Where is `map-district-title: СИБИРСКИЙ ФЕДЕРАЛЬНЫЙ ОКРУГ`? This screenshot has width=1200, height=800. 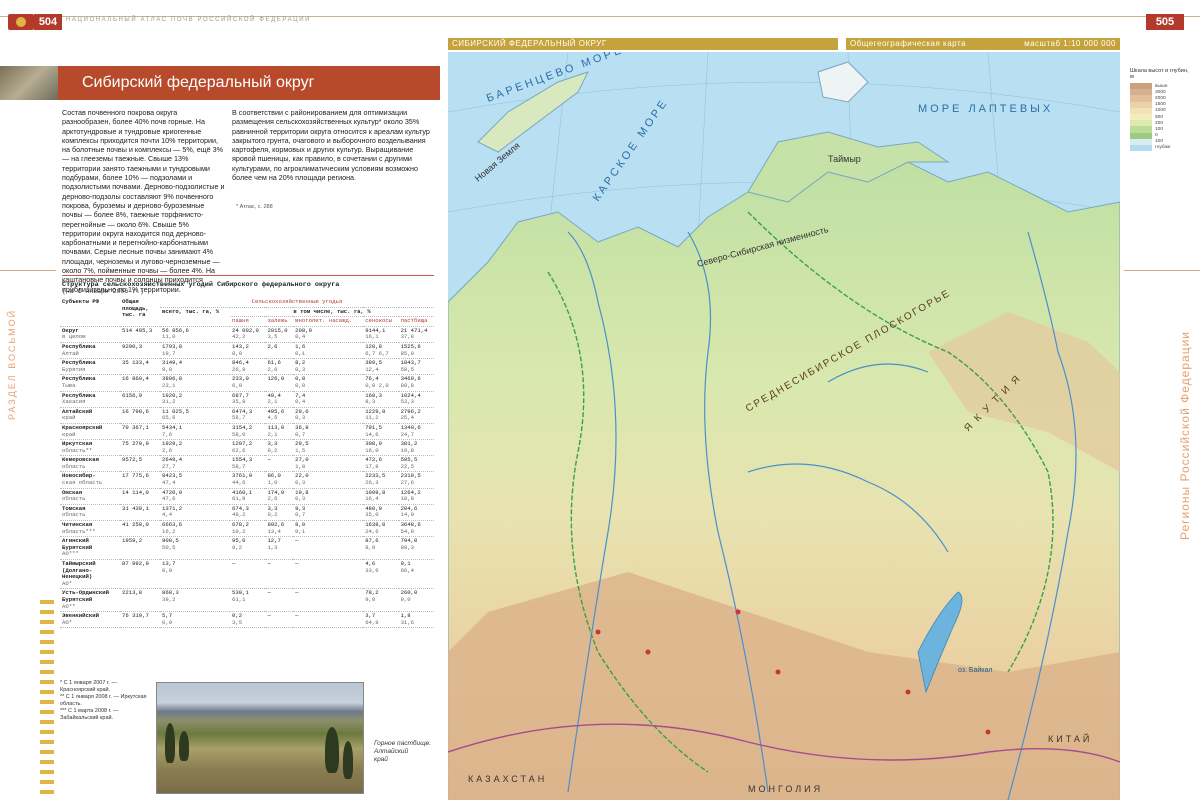
map-district-title: СИБИРСКИЙ ФЕДЕРАЛЬНЫЙ ОКРУГ is located at coordinates (529, 43).